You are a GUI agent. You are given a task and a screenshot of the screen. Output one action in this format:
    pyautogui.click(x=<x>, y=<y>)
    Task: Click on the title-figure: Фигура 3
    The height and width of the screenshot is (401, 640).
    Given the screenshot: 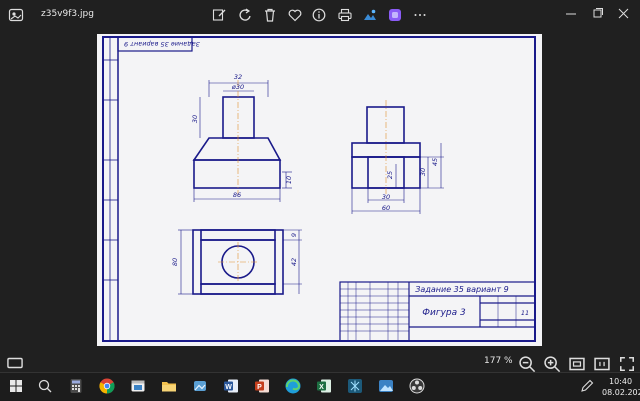 What is the action you would take?
    pyautogui.click(x=444, y=313)
    